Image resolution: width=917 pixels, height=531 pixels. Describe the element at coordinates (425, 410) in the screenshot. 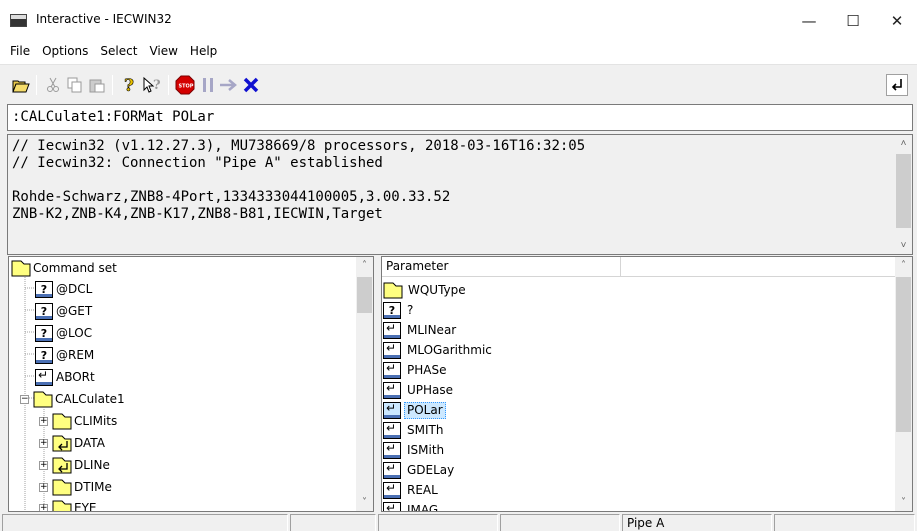

I see `parameter-label: POLar` at that location.